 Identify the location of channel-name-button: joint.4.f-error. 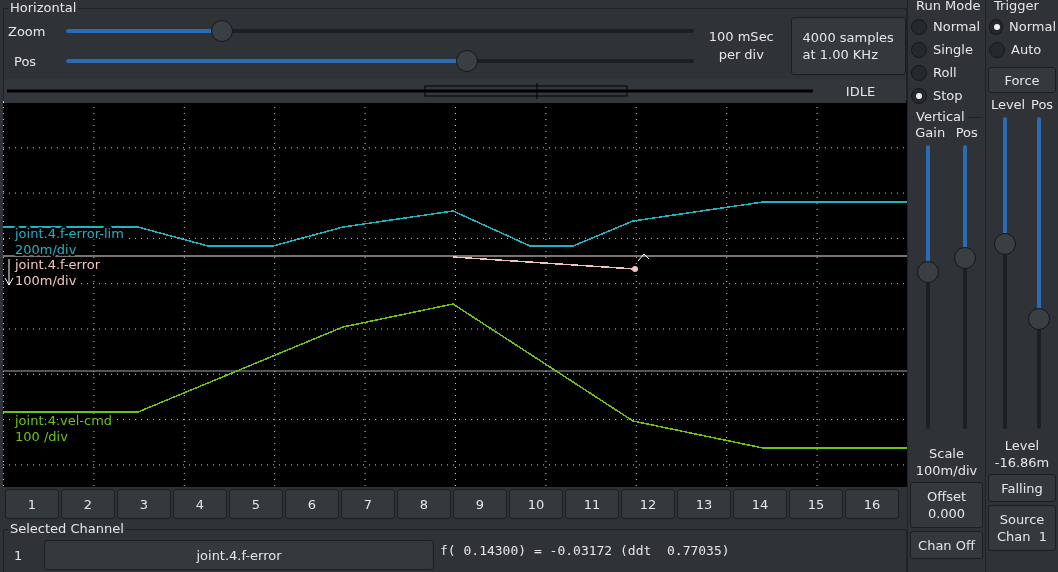
(239, 555).